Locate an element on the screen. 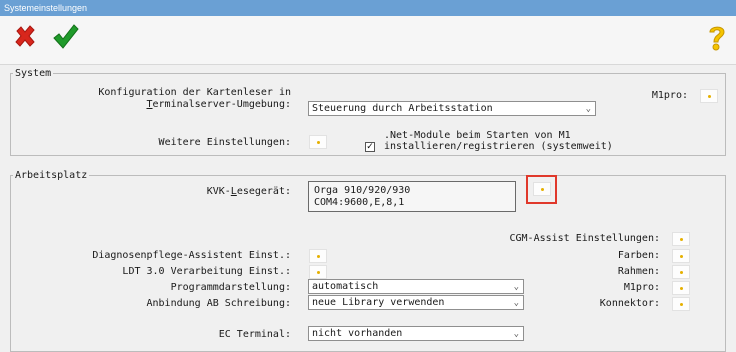 This screenshot has height=352, width=736. anbindung-select: neue Library verwenden ⌄ is located at coordinates (416, 302).